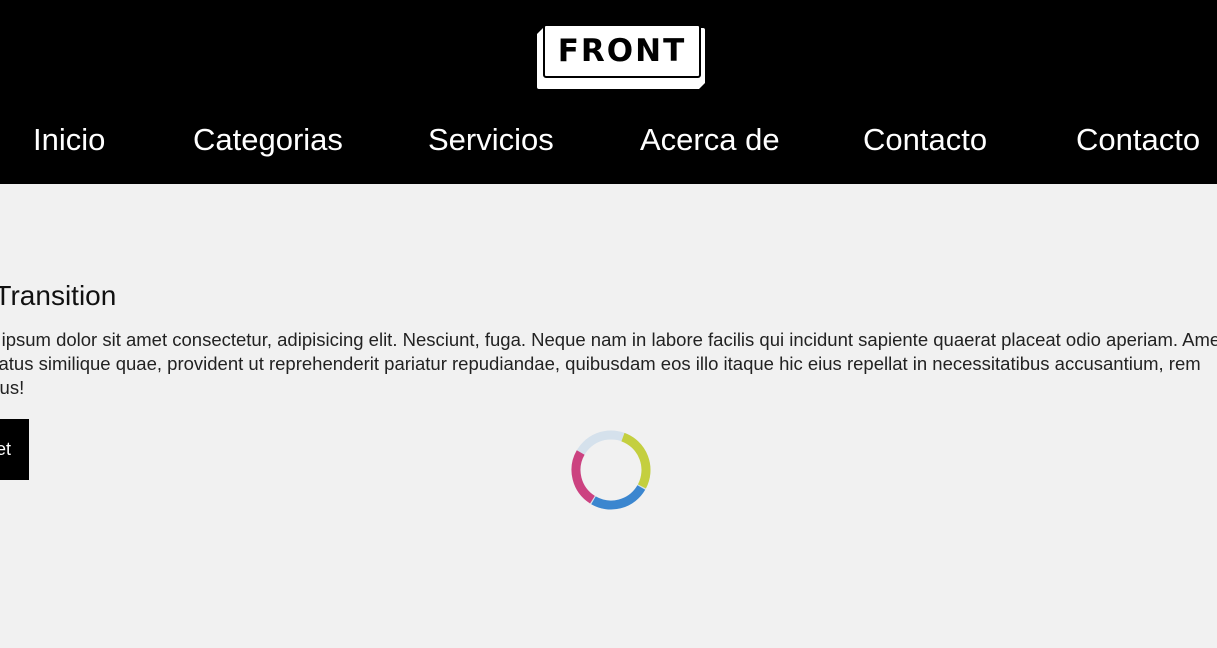 The image size is (1217, 648). Describe the element at coordinates (611, 470) in the screenshot. I see `loading-spinner-icon` at that location.